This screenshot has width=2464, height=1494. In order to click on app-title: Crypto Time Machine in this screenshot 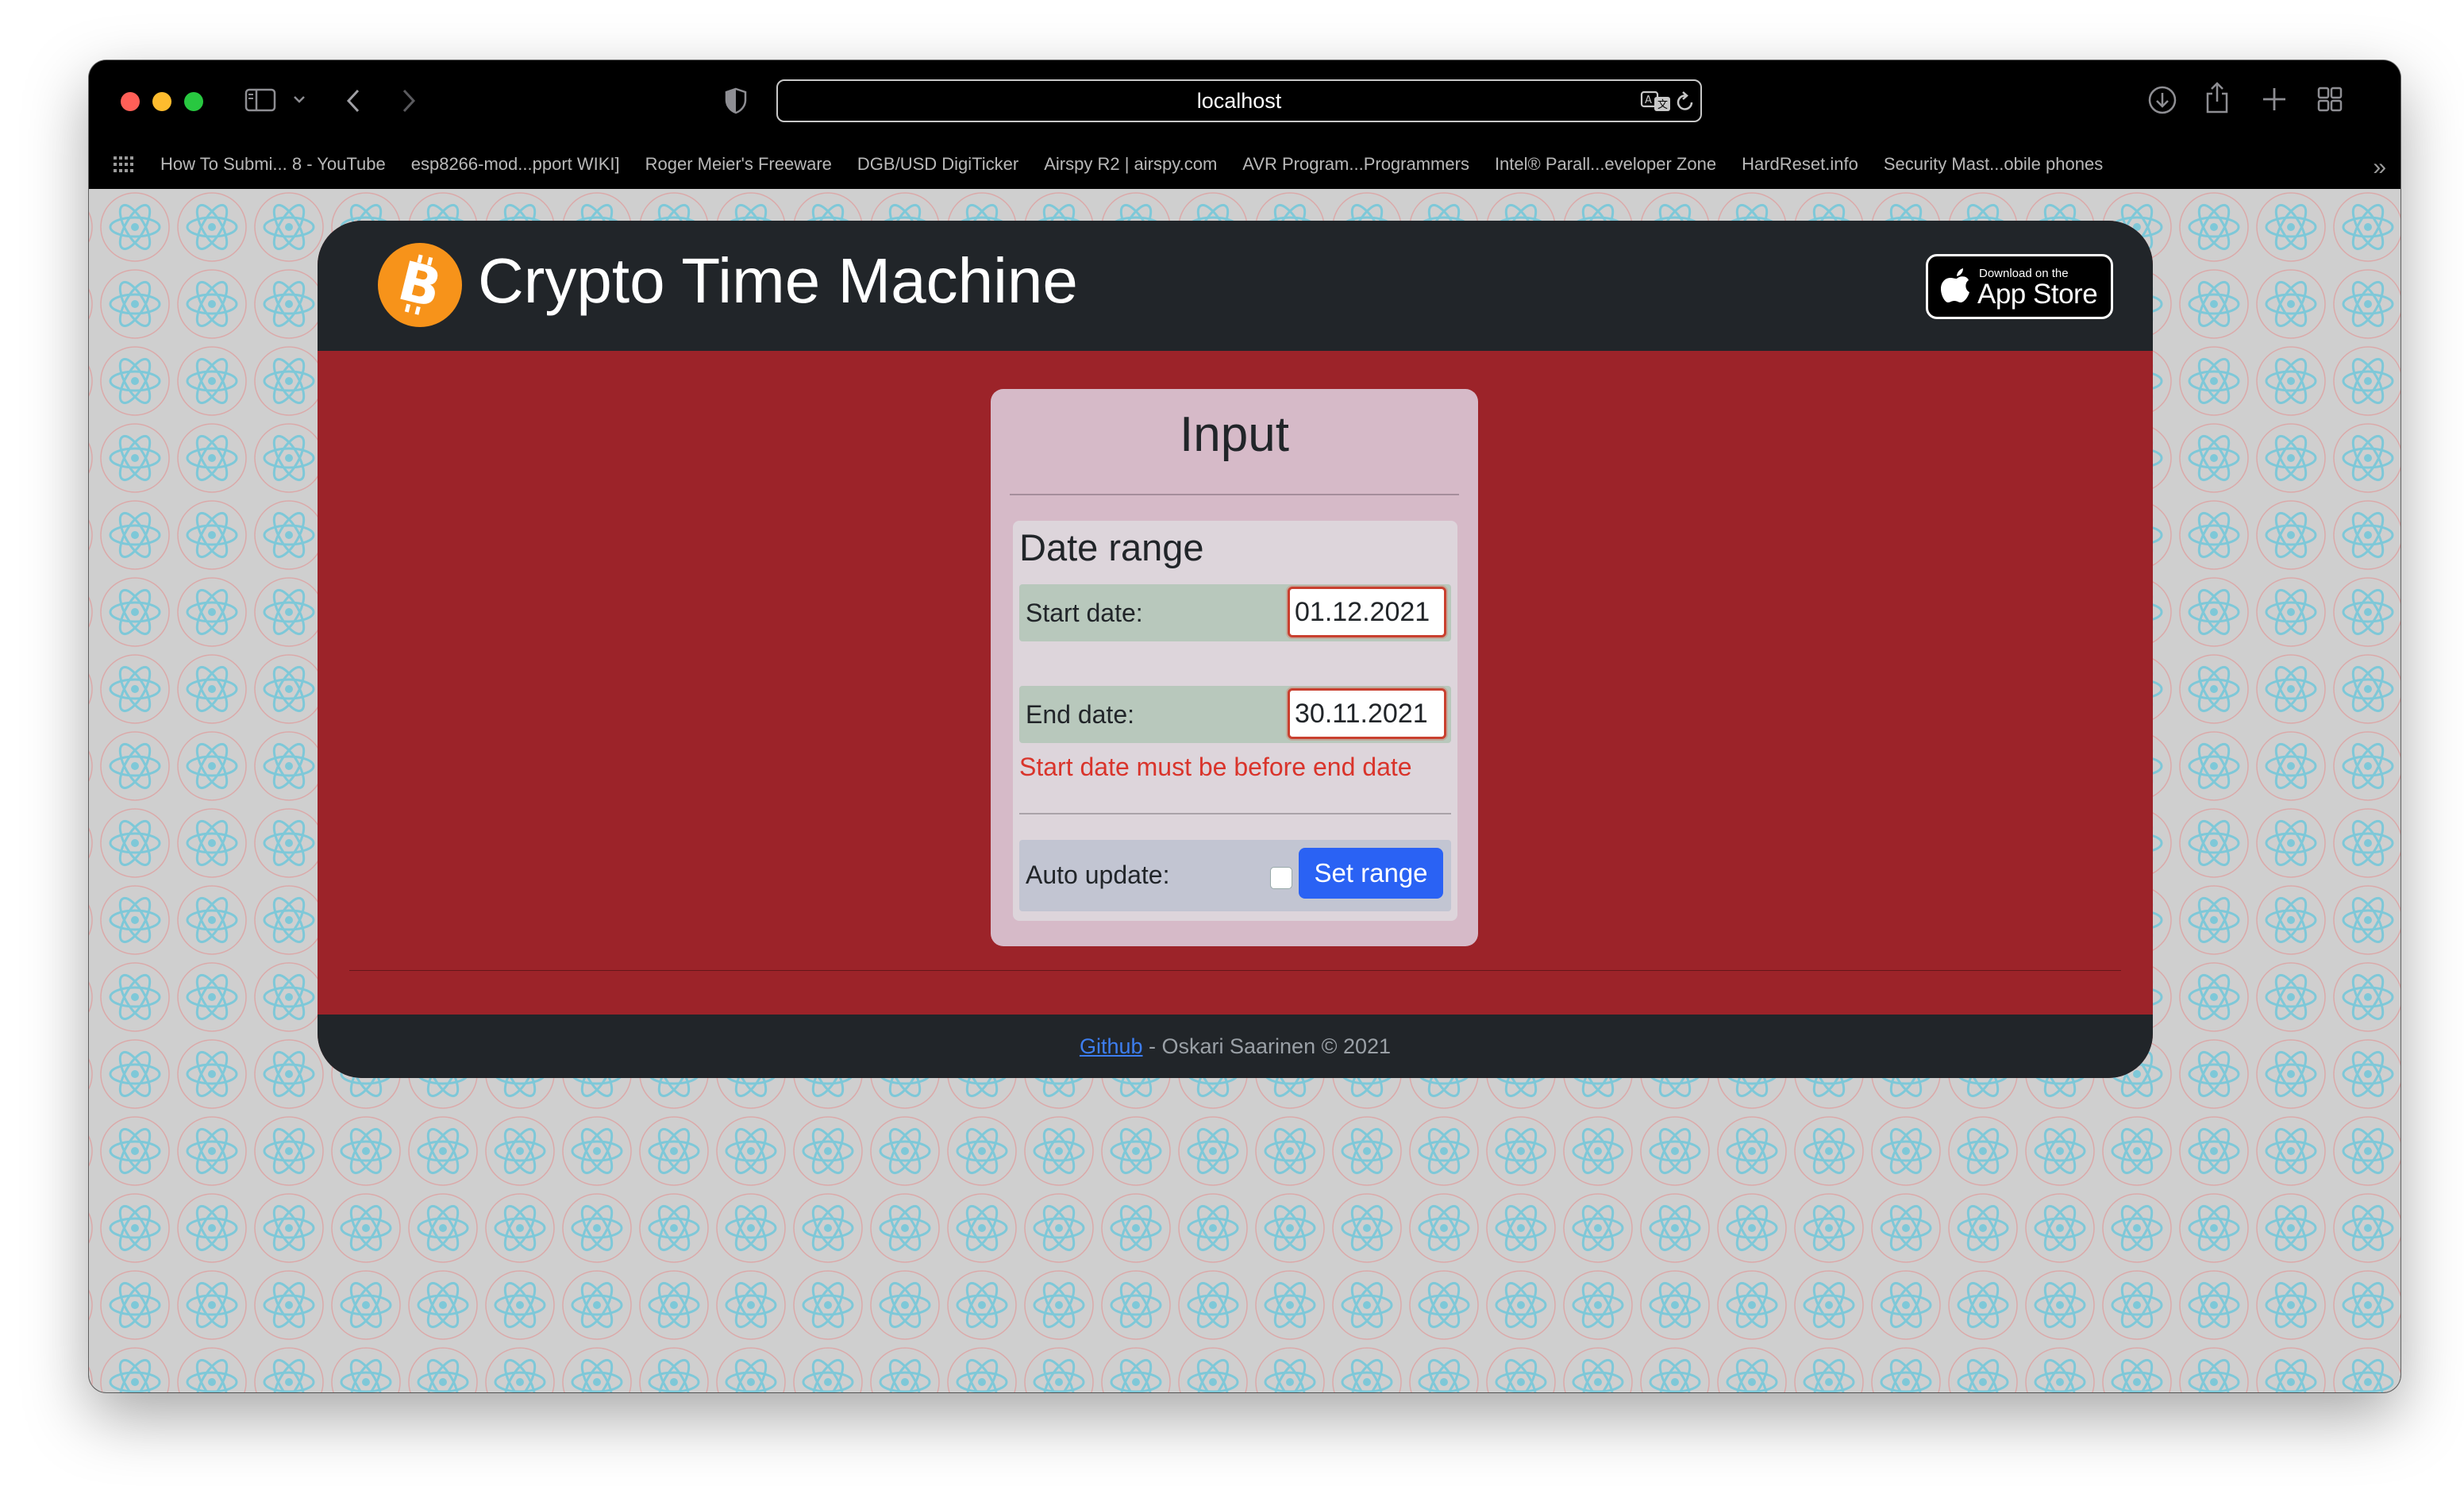, I will do `click(778, 280)`.